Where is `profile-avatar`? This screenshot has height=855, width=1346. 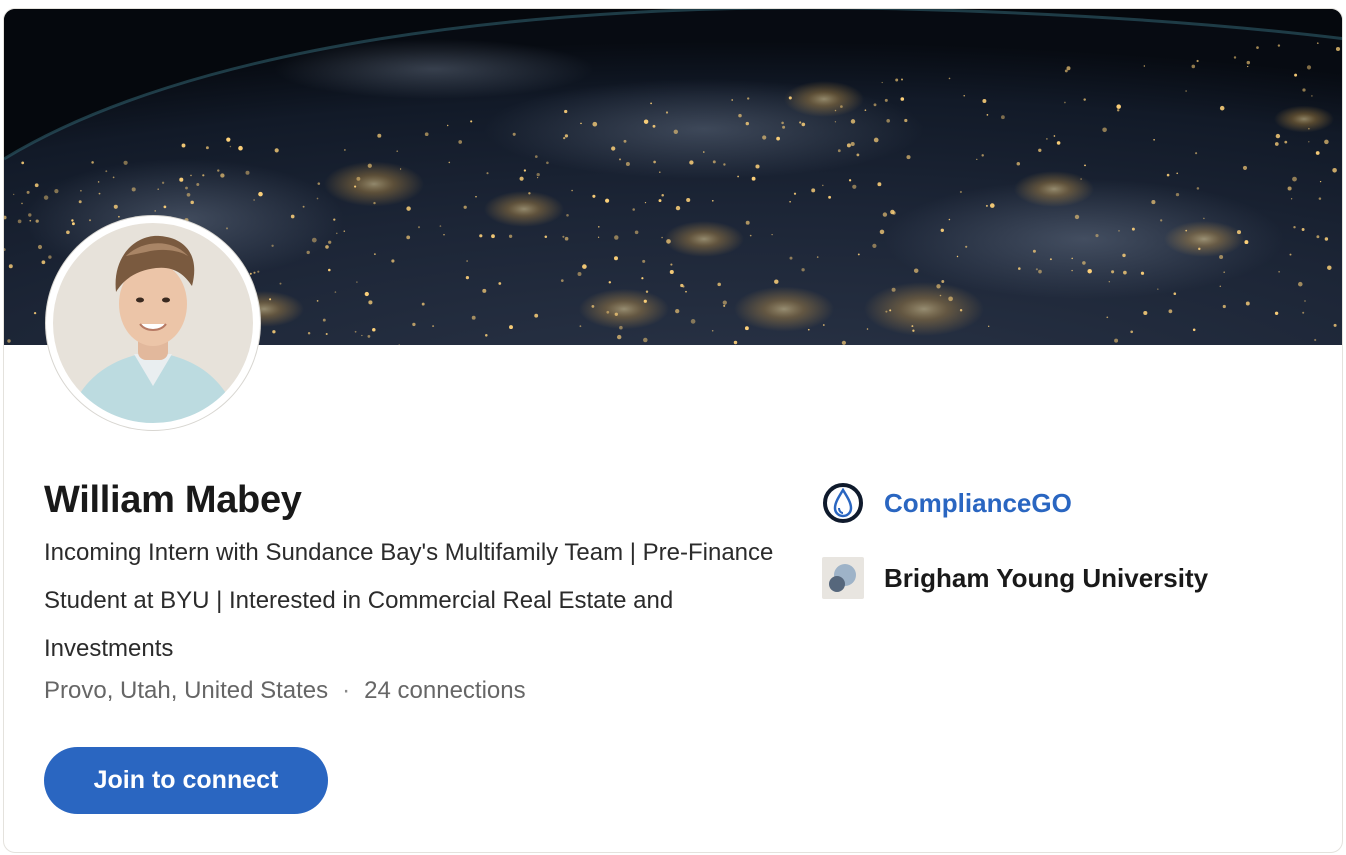 profile-avatar is located at coordinates (153, 323).